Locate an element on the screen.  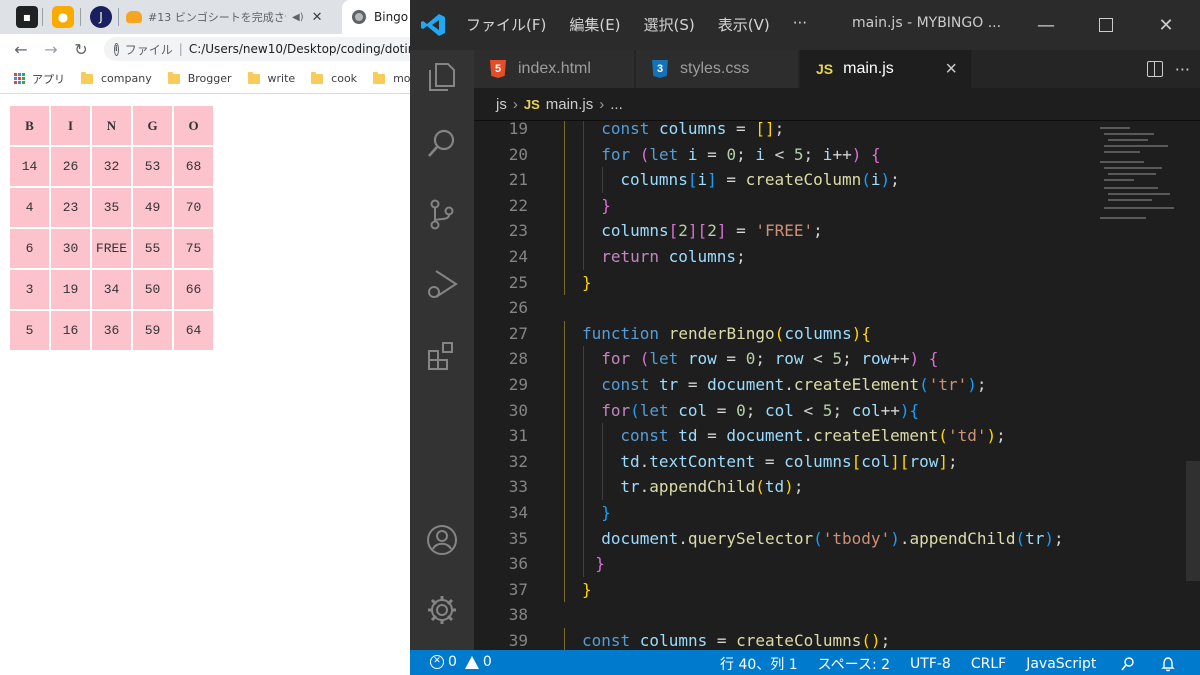
extensions-icon is located at coordinates (442, 356).